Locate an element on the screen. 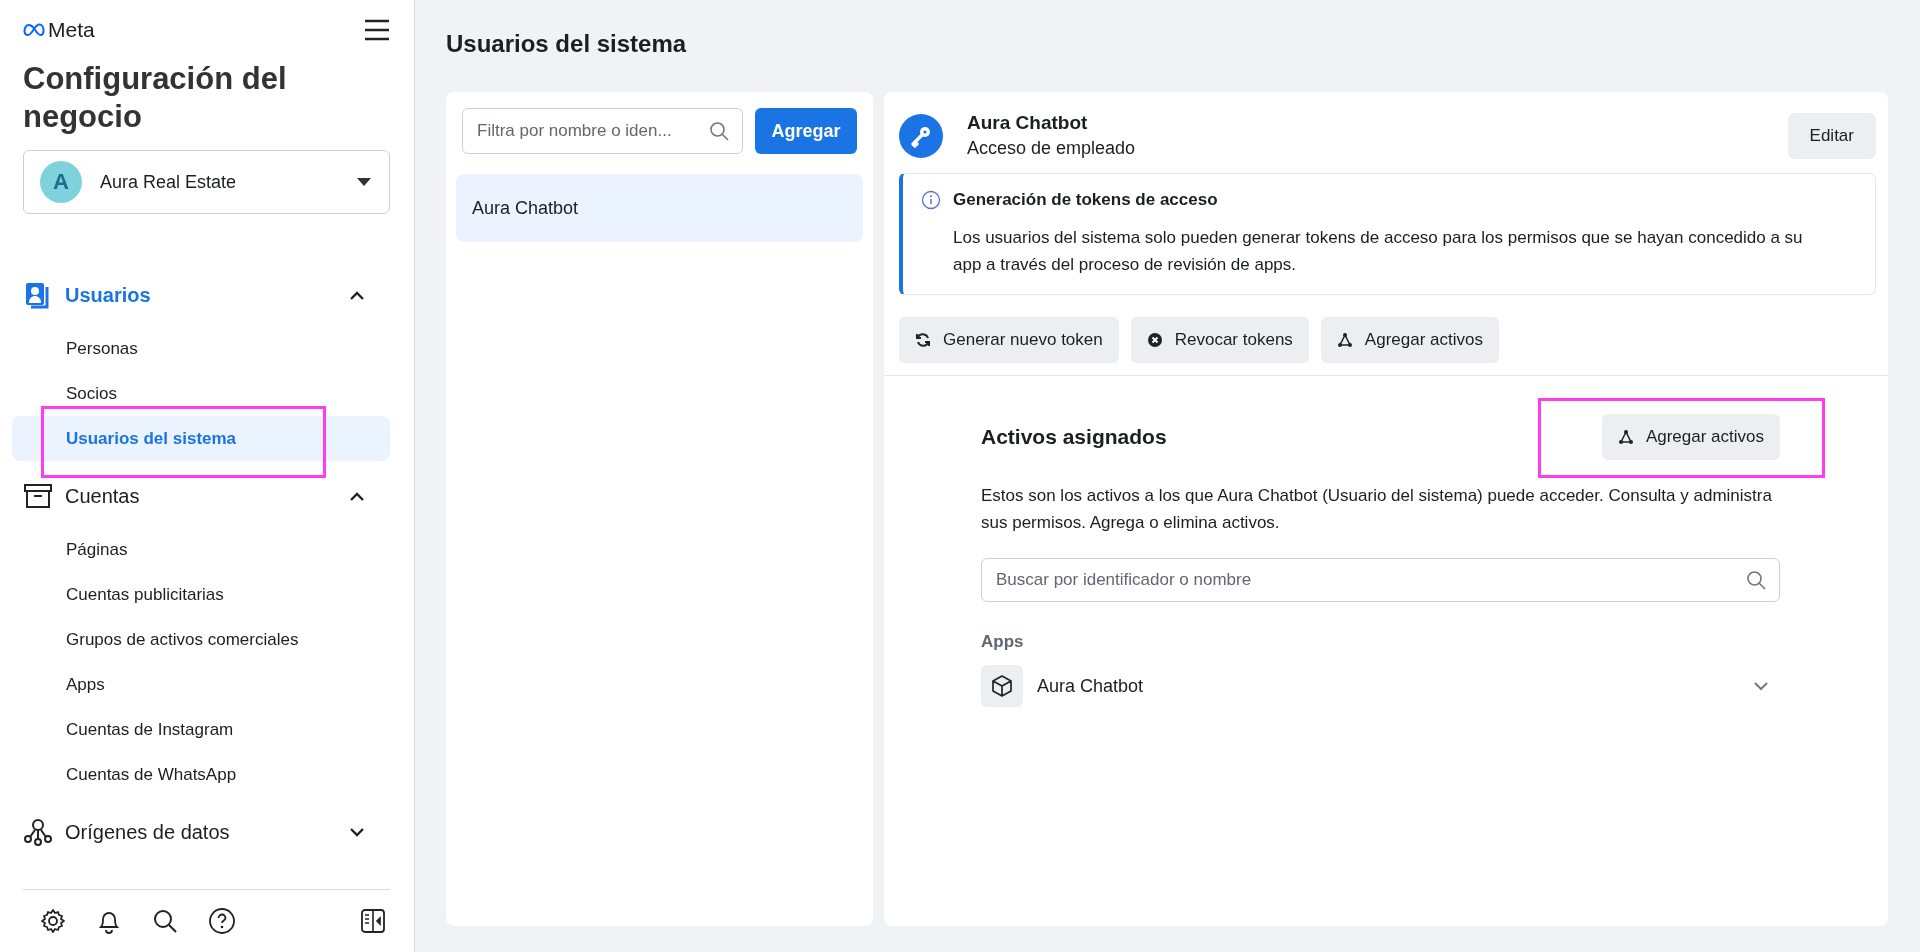 This screenshot has width=1920, height=952. cube-icon is located at coordinates (1002, 686).